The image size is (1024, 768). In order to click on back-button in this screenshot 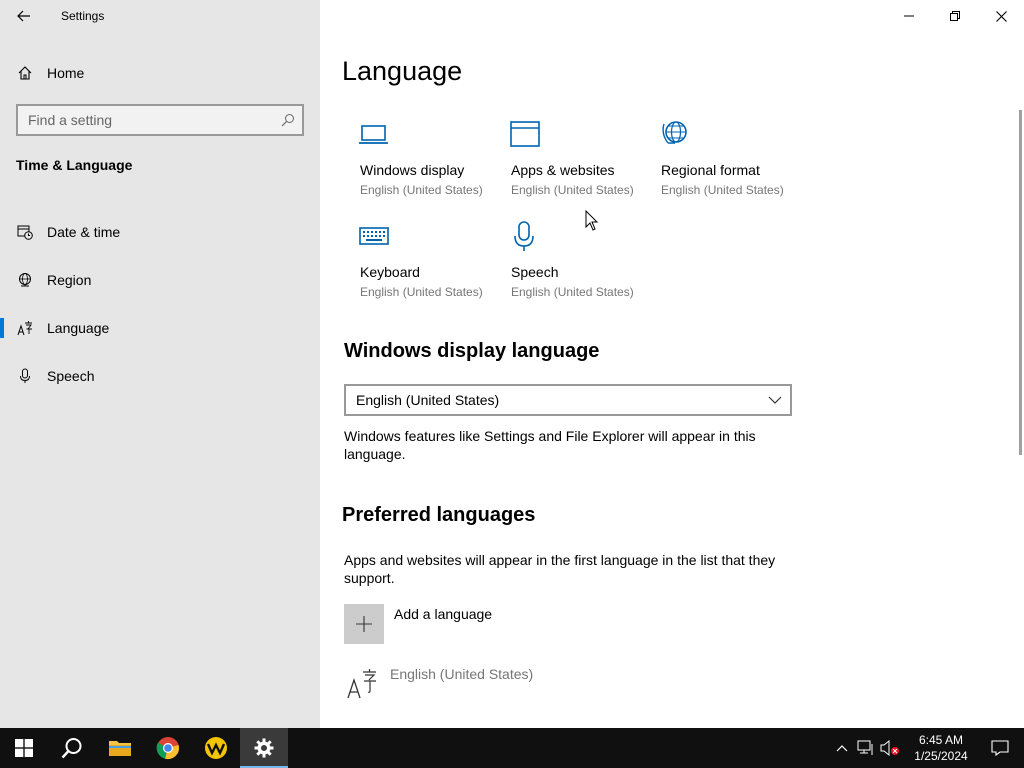, I will do `click(24, 16)`.